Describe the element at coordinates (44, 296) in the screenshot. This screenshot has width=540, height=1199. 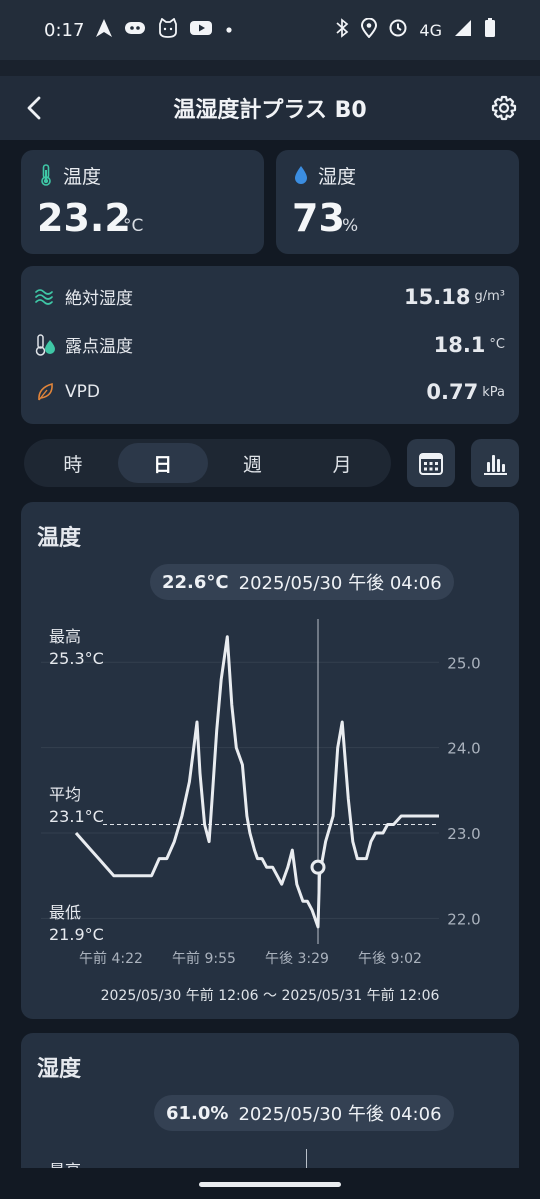
I see `wind-humidity-icon` at that location.